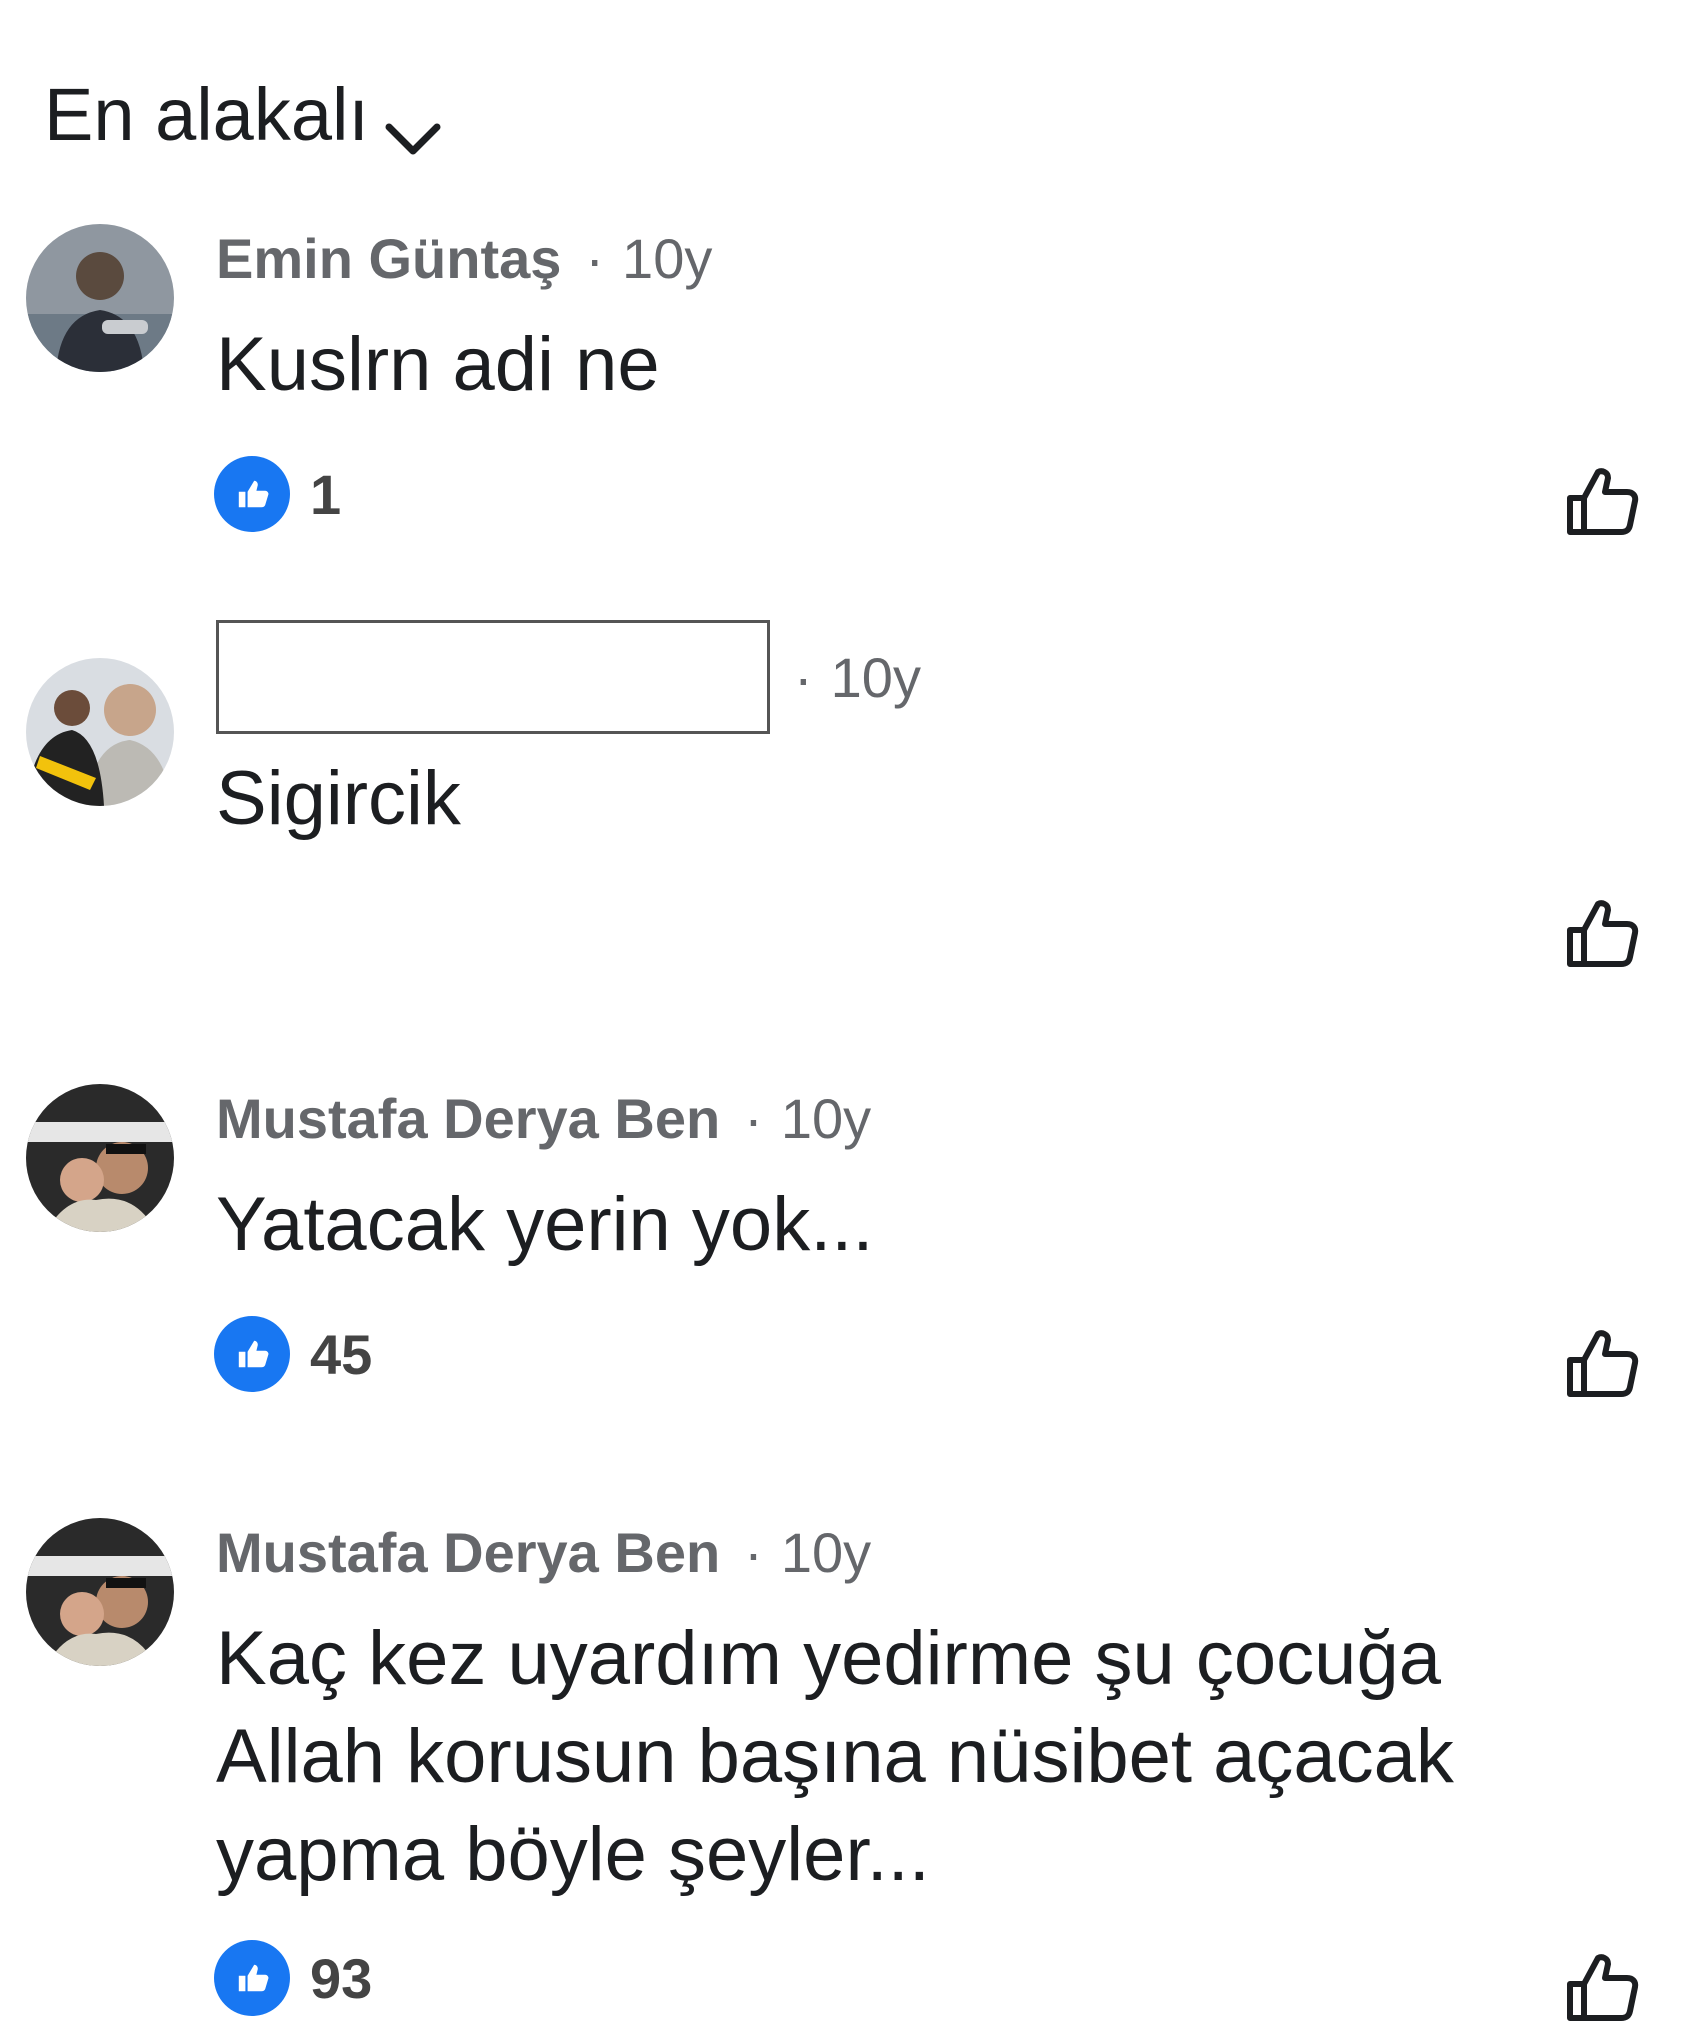 The image size is (1700, 2033). I want to click on like-count: 1, so click(326, 494).